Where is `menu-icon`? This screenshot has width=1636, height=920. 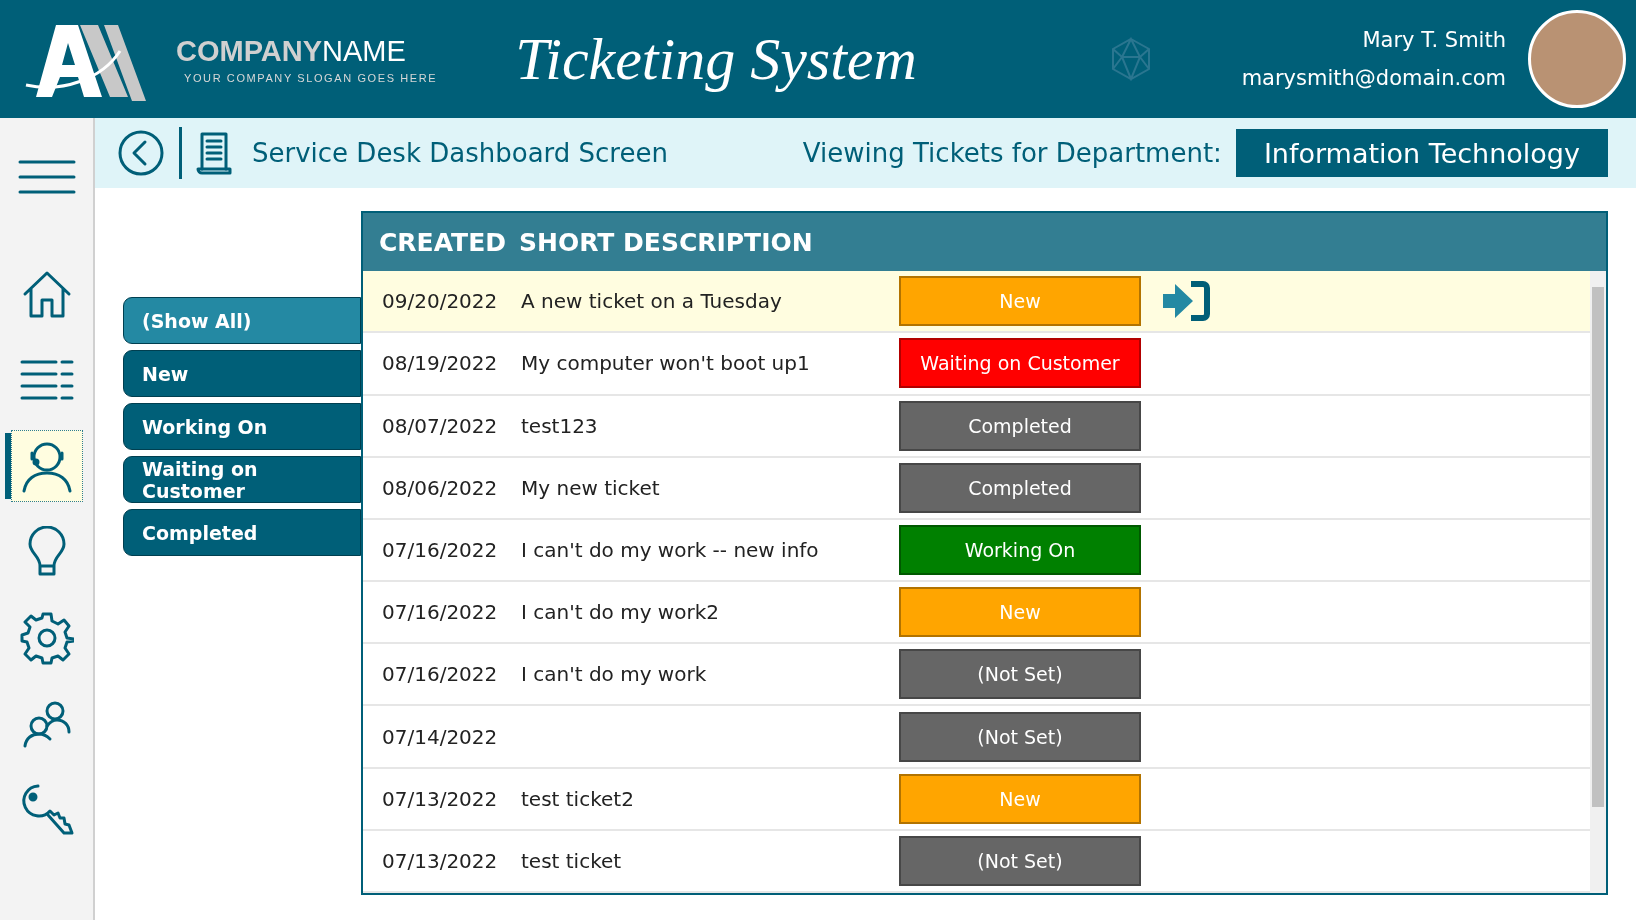 menu-icon is located at coordinates (46, 177).